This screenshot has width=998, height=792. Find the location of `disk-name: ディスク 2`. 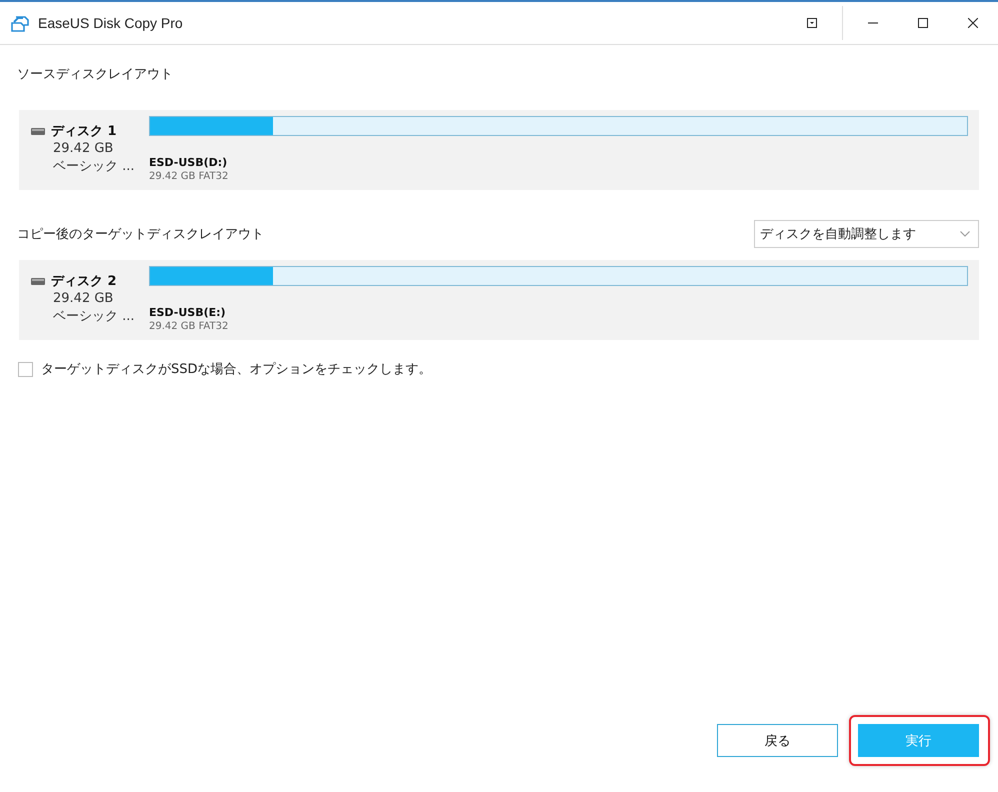

disk-name: ディスク 2 is located at coordinates (84, 281).